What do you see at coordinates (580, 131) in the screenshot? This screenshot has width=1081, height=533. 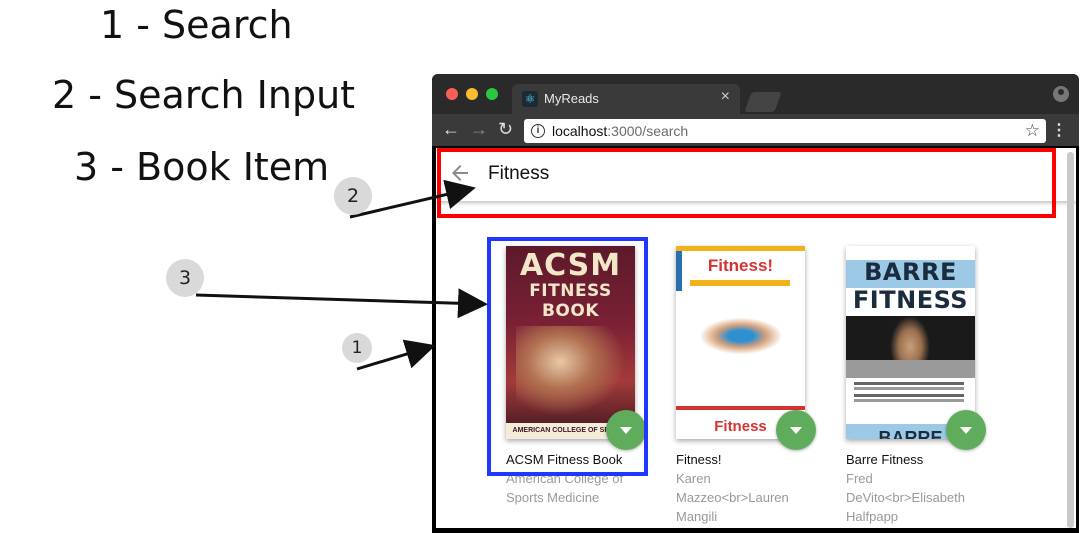 I see `url-host: localhost` at bounding box center [580, 131].